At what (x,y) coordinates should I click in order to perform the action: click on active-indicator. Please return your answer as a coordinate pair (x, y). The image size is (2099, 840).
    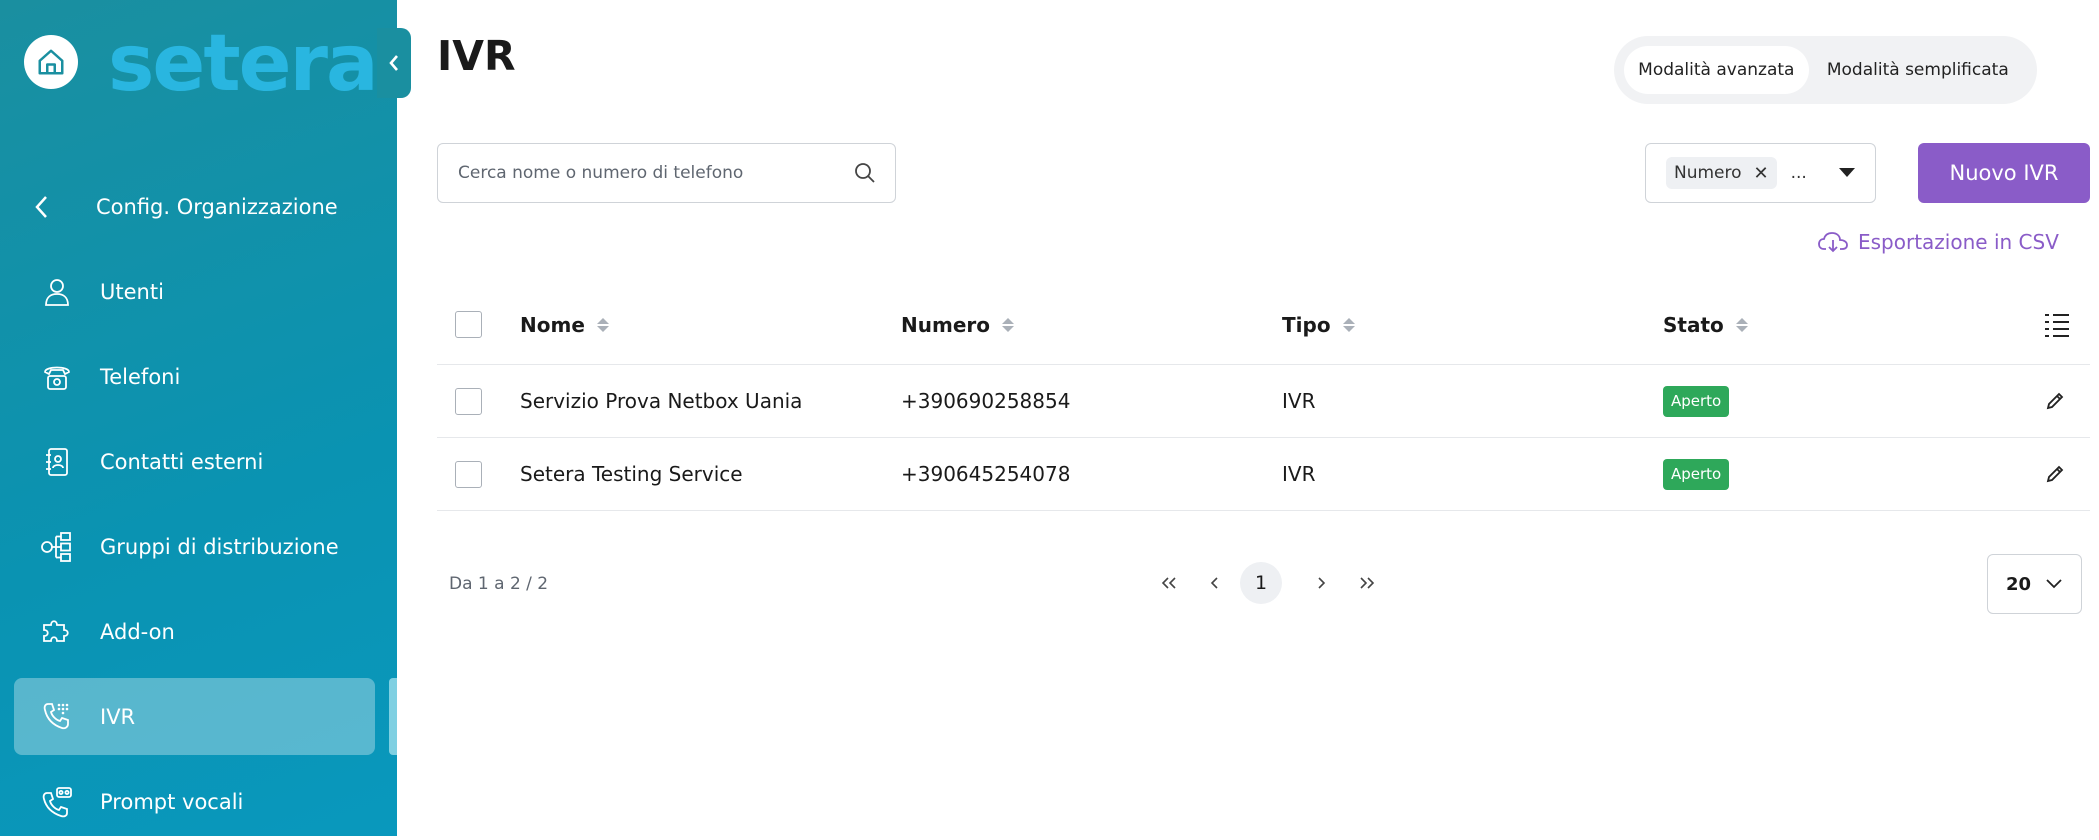
    Looking at the image, I should click on (393, 716).